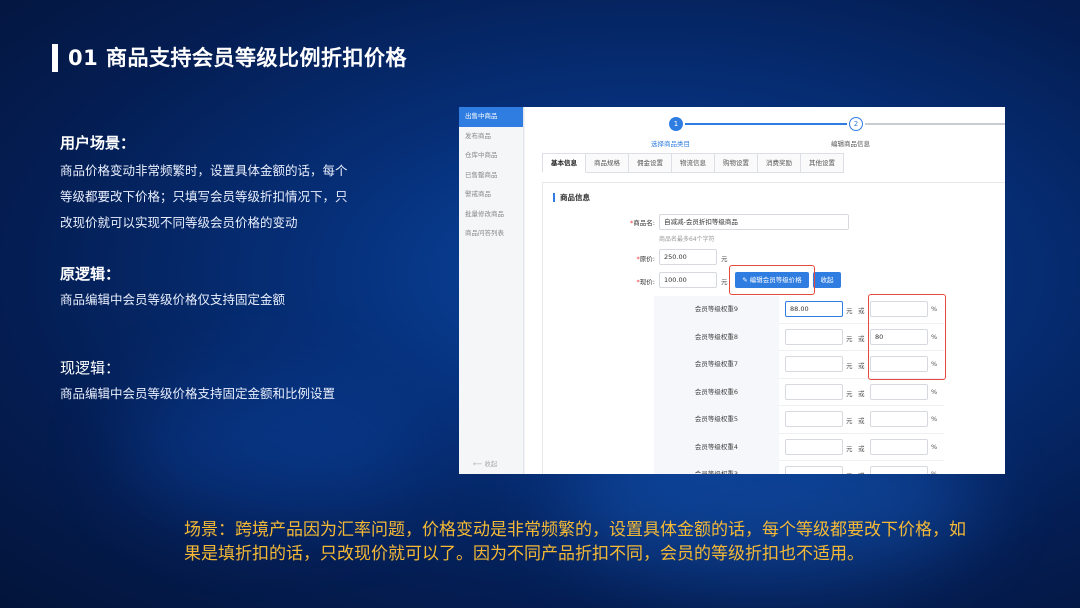  What do you see at coordinates (478, 464) in the screenshot?
I see `arrow-left-icon: ⟵` at bounding box center [478, 464].